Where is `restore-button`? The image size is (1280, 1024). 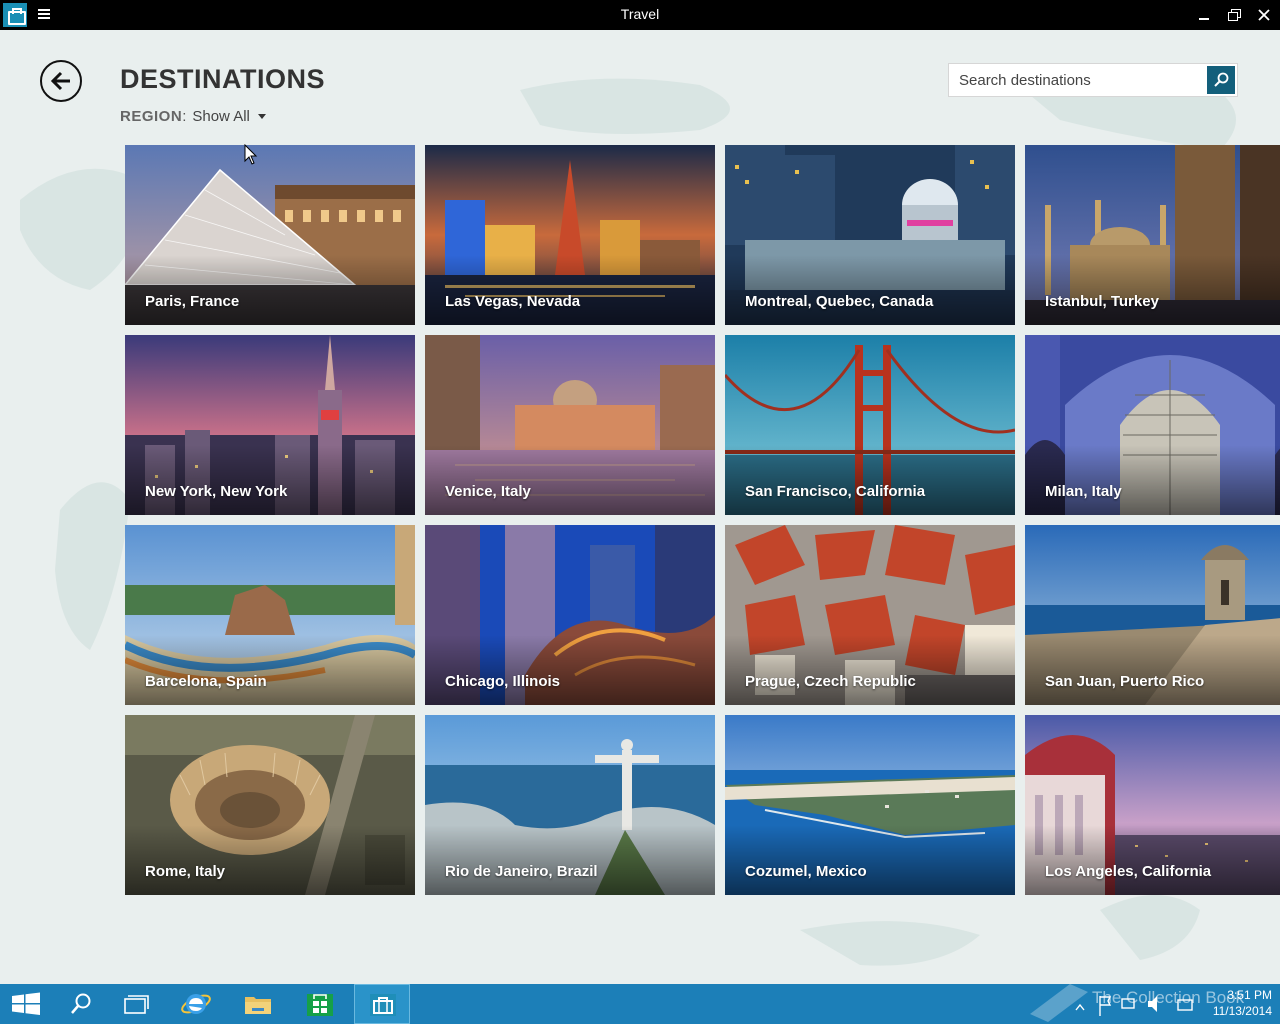 restore-button is located at coordinates (1234, 15).